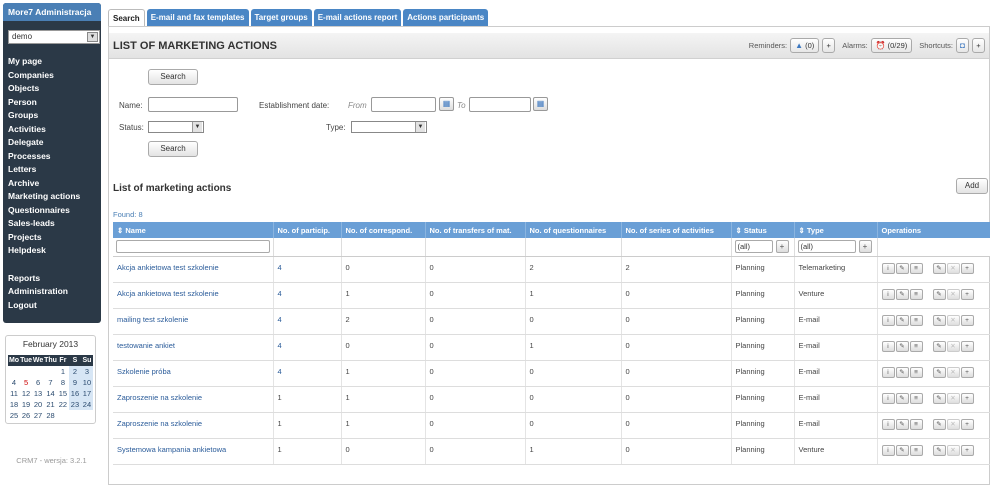 The height and width of the screenshot is (485, 990). Describe the element at coordinates (52, 143) in the screenshot. I see `sidebar-item-delegate: Delegate` at that location.